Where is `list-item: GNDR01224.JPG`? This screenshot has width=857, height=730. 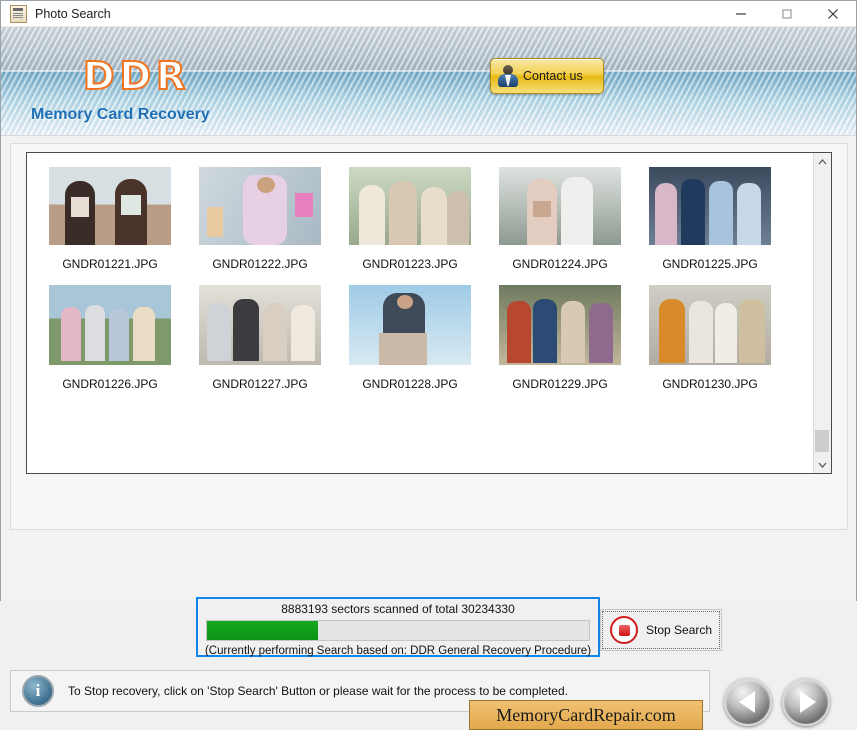
list-item: GNDR01224.JPG is located at coordinates (560, 219).